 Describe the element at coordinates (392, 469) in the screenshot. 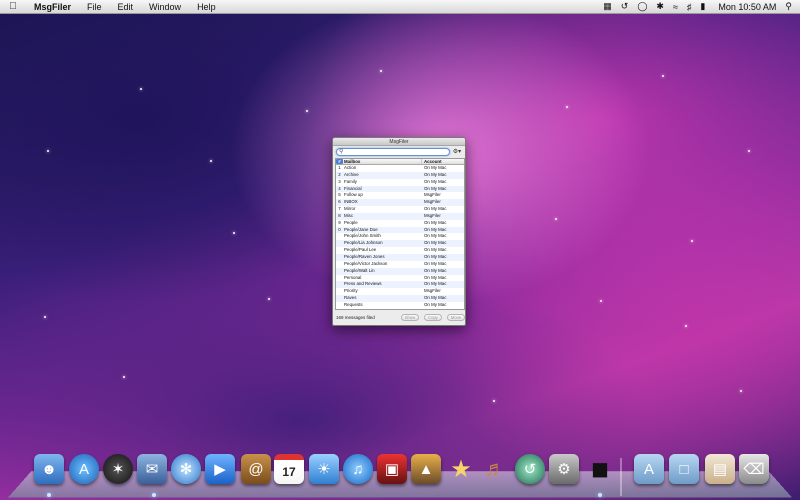

I see `photo-booth-icon: ▣` at that location.